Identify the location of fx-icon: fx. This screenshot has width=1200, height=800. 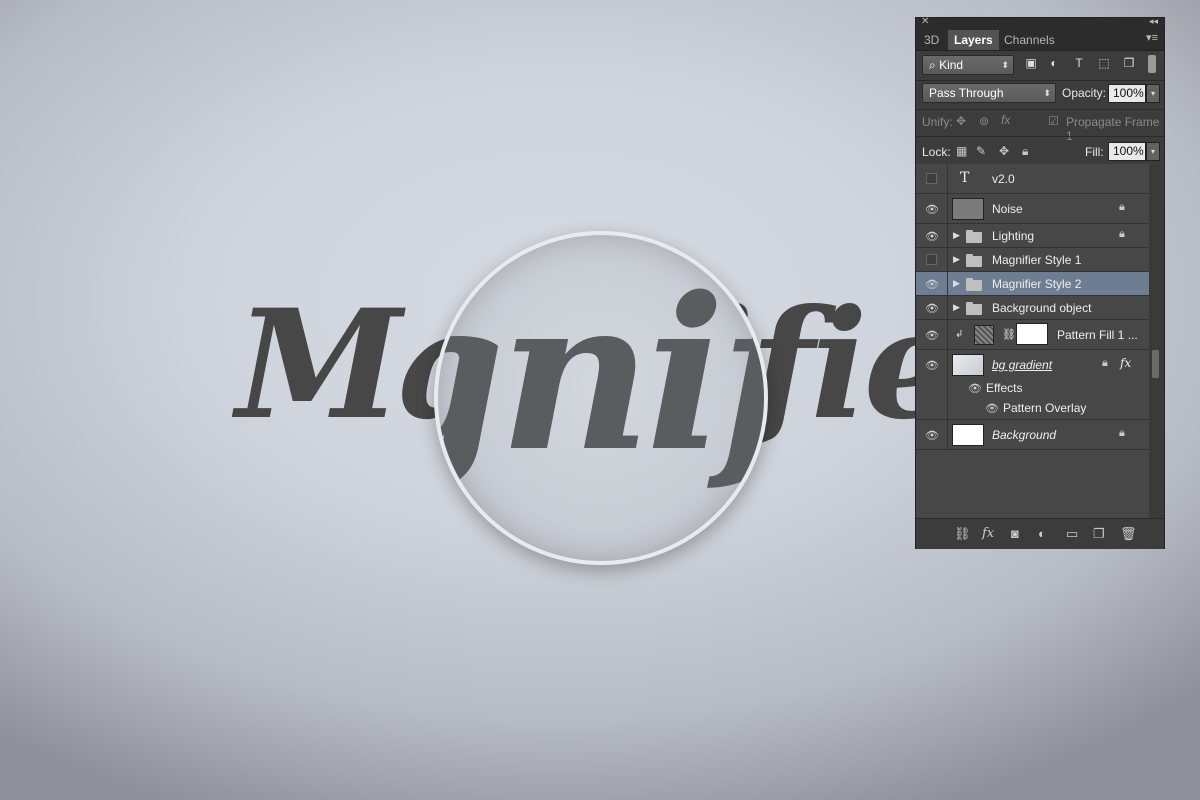
(1125, 363).